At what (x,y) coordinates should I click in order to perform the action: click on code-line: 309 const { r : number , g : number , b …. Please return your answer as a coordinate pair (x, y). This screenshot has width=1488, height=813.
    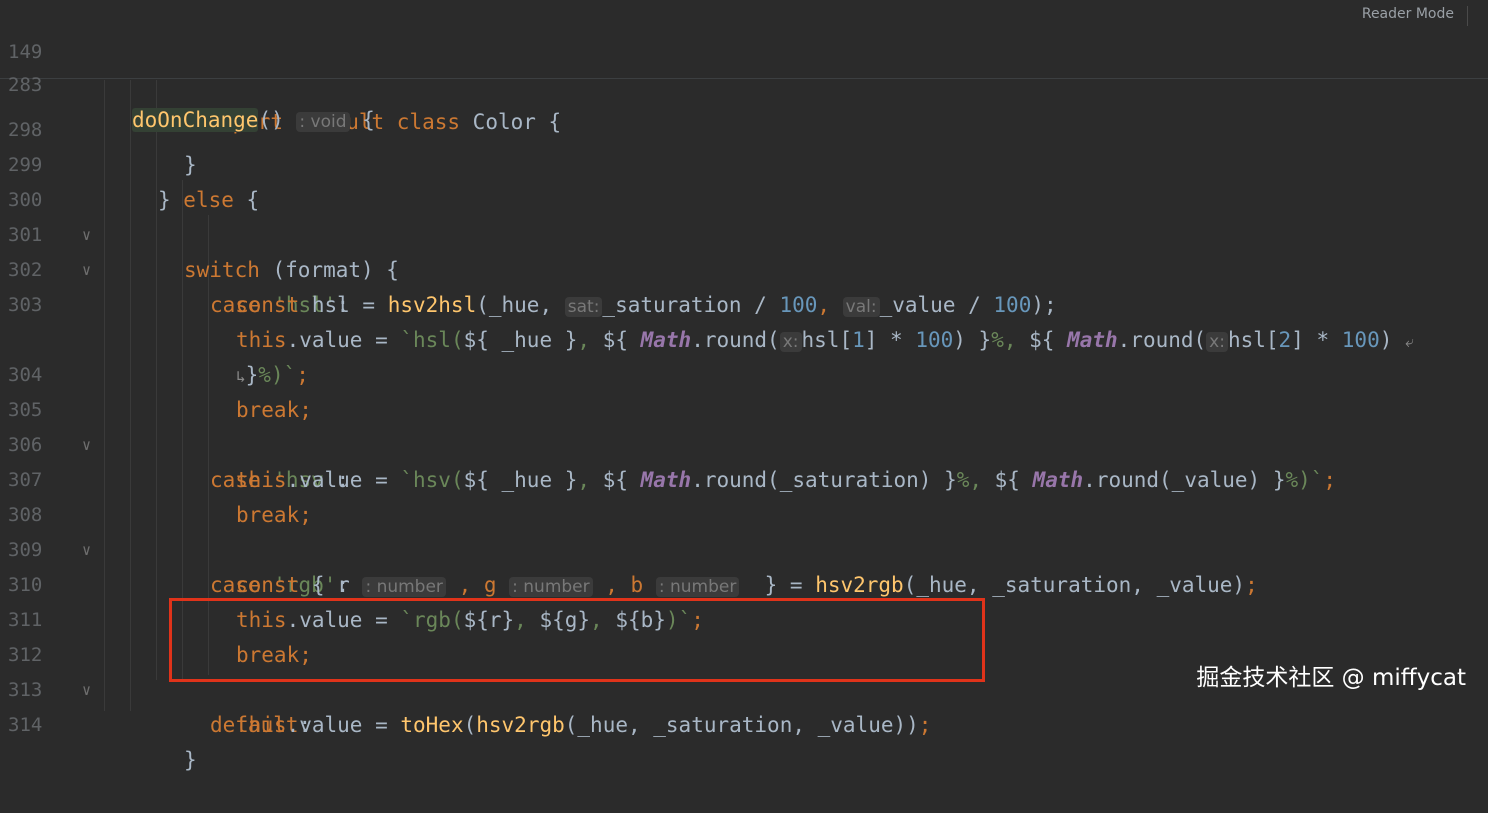
    Looking at the image, I should click on (744, 547).